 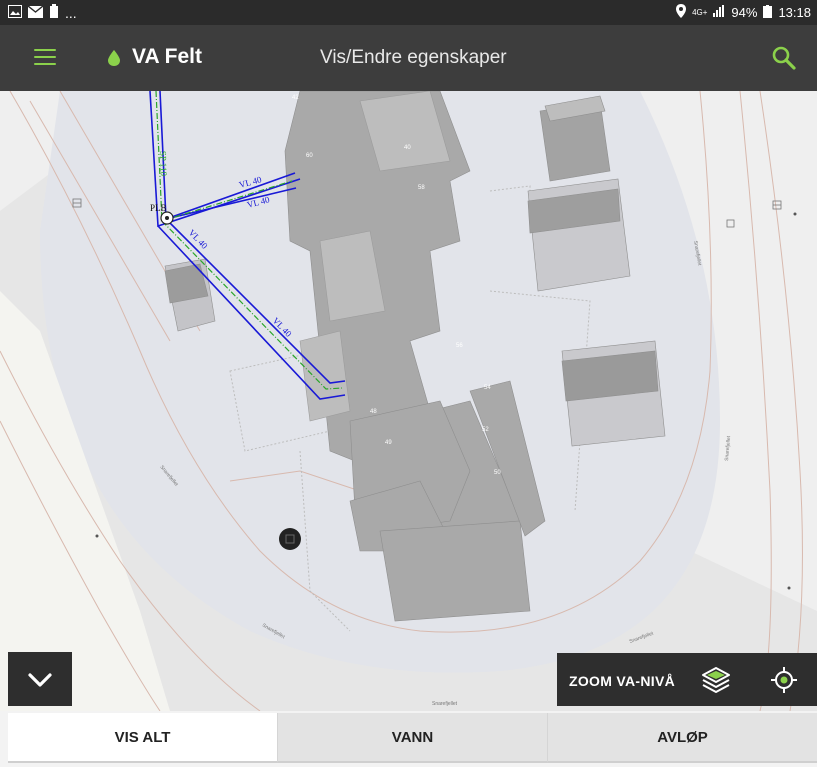 I want to click on building-number: 49, so click(x=388, y=443).